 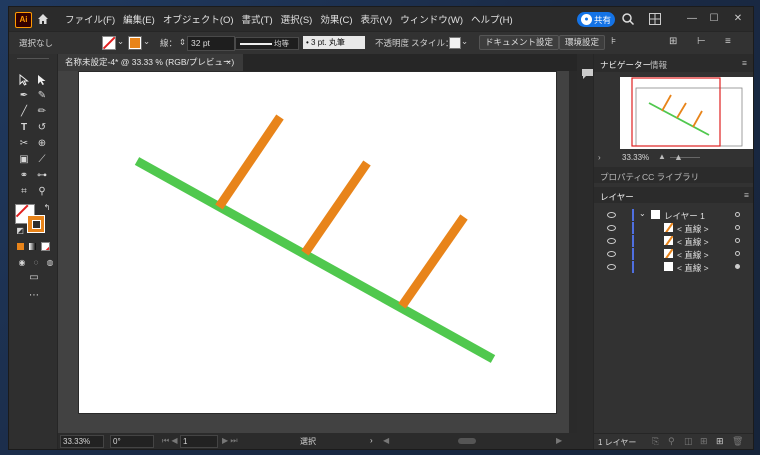 I want to click on draw-normal-icon: ◉, so click(x=22, y=263).